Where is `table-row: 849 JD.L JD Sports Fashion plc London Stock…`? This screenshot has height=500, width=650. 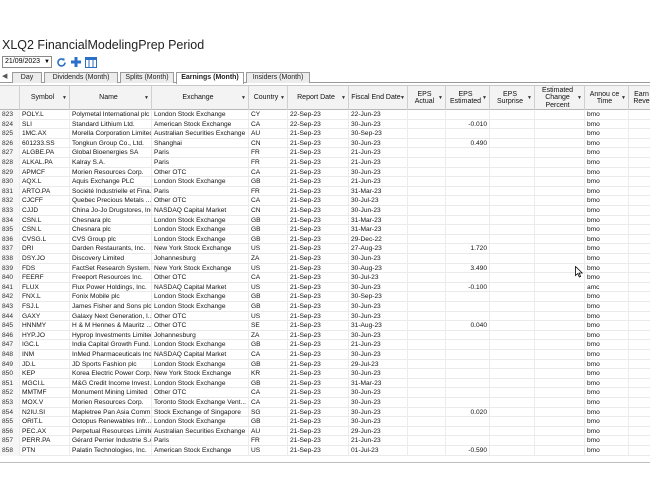
table-row: 849 JD.L JD Sports Fashion plc London Stock… is located at coordinates (325, 364).